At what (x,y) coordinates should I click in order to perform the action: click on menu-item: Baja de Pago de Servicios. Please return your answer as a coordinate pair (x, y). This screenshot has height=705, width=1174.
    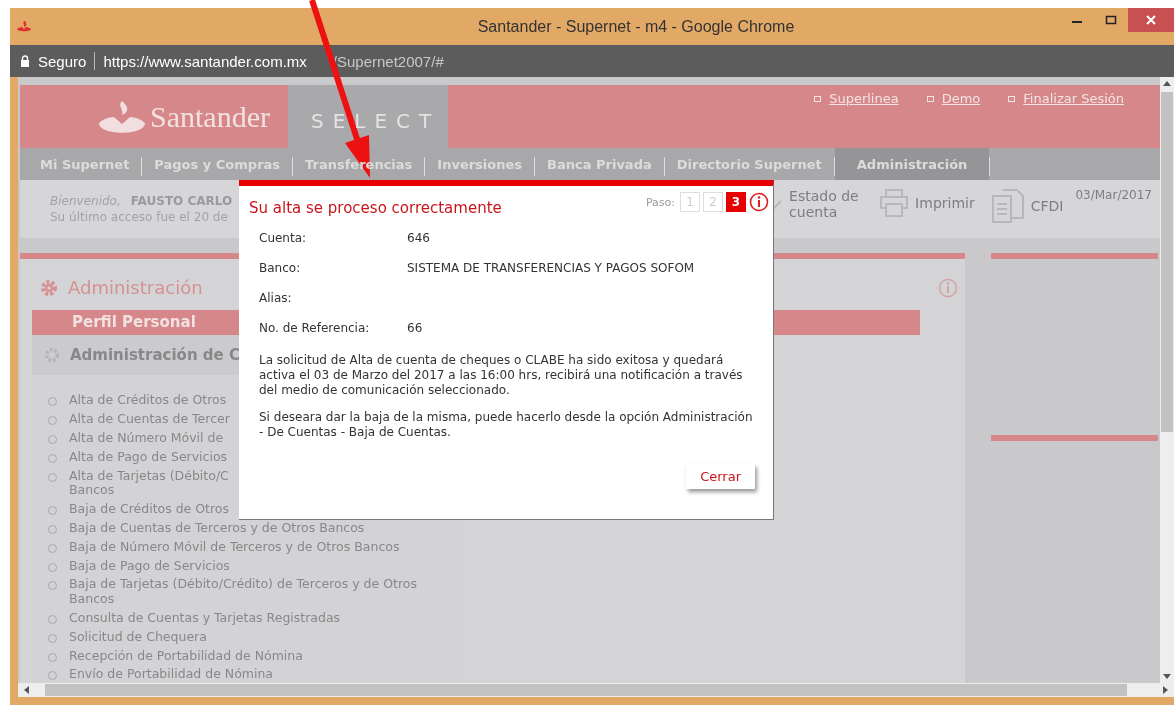
    Looking at the image, I should click on (149, 565).